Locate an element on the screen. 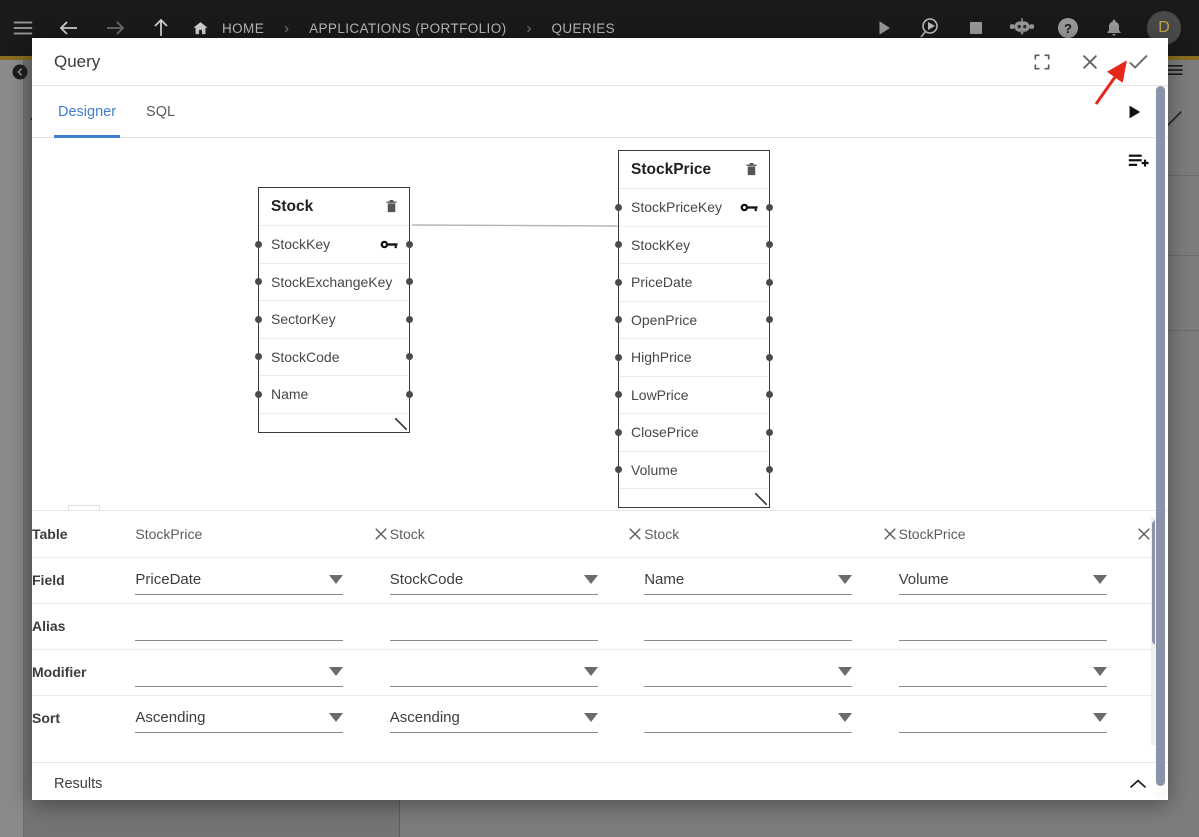 This screenshot has width=1199, height=837. field-value: StockCode is located at coordinates (426, 579).